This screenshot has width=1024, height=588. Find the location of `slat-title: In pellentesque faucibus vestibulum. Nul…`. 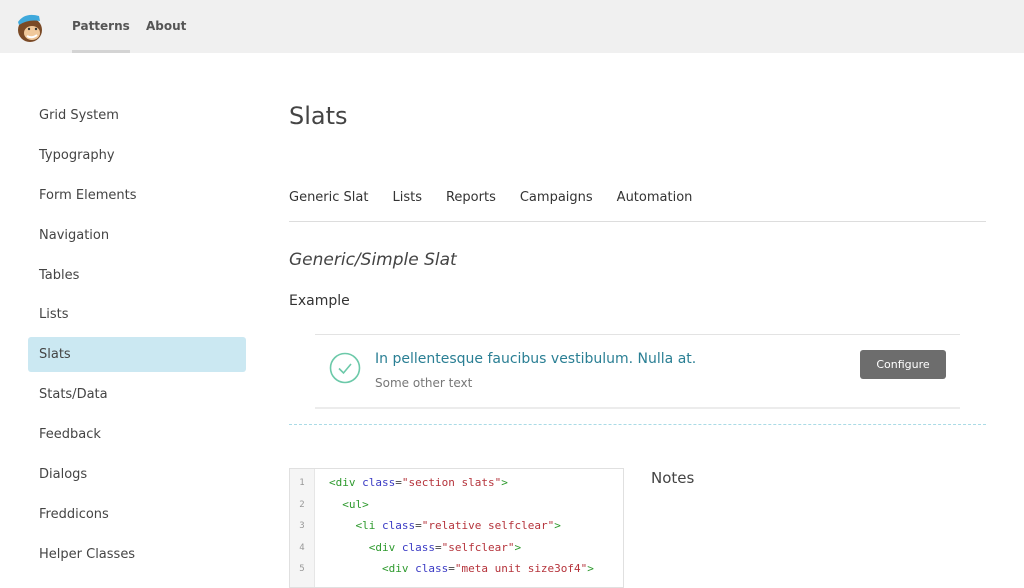

slat-title: In pellentesque faucibus vestibulum. Nul… is located at coordinates (535, 359).